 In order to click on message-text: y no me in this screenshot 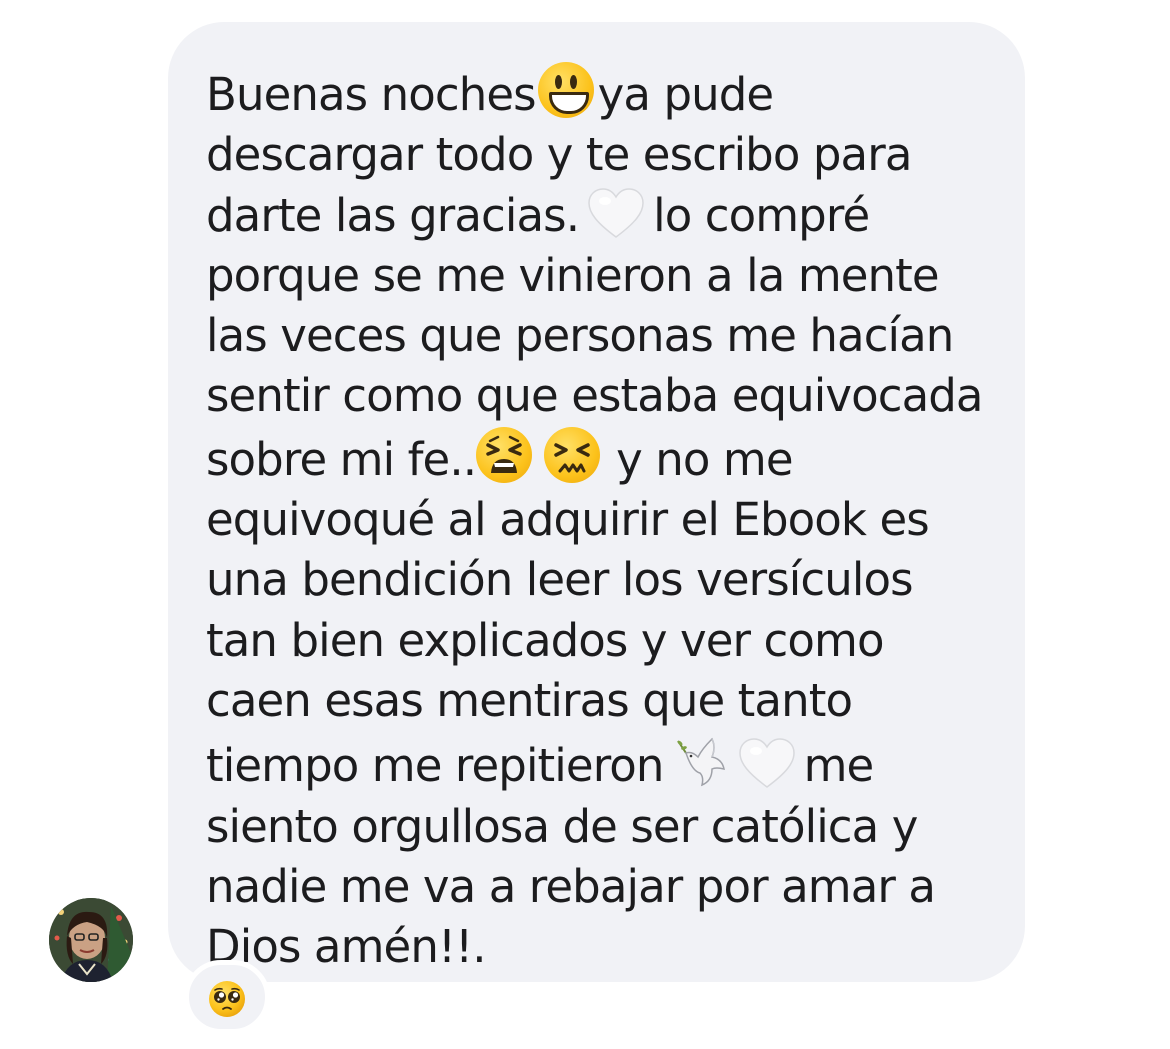, I will do `click(704, 459)`.